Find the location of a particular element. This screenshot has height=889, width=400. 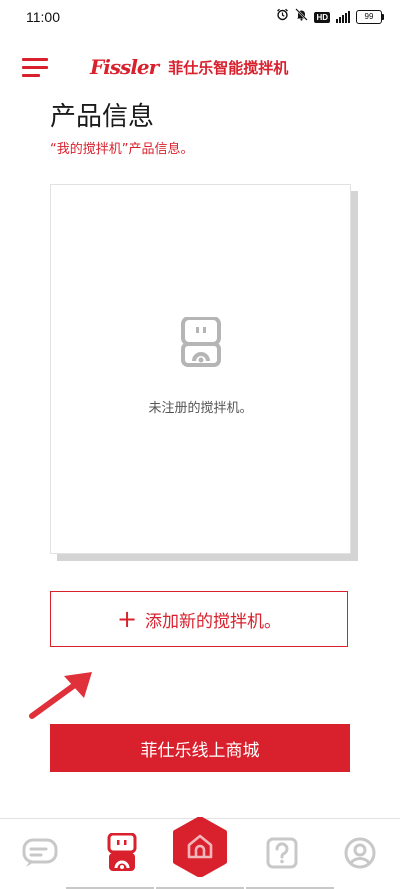

online-shop-label: 菲仕乐线上商城 is located at coordinates (200, 750).